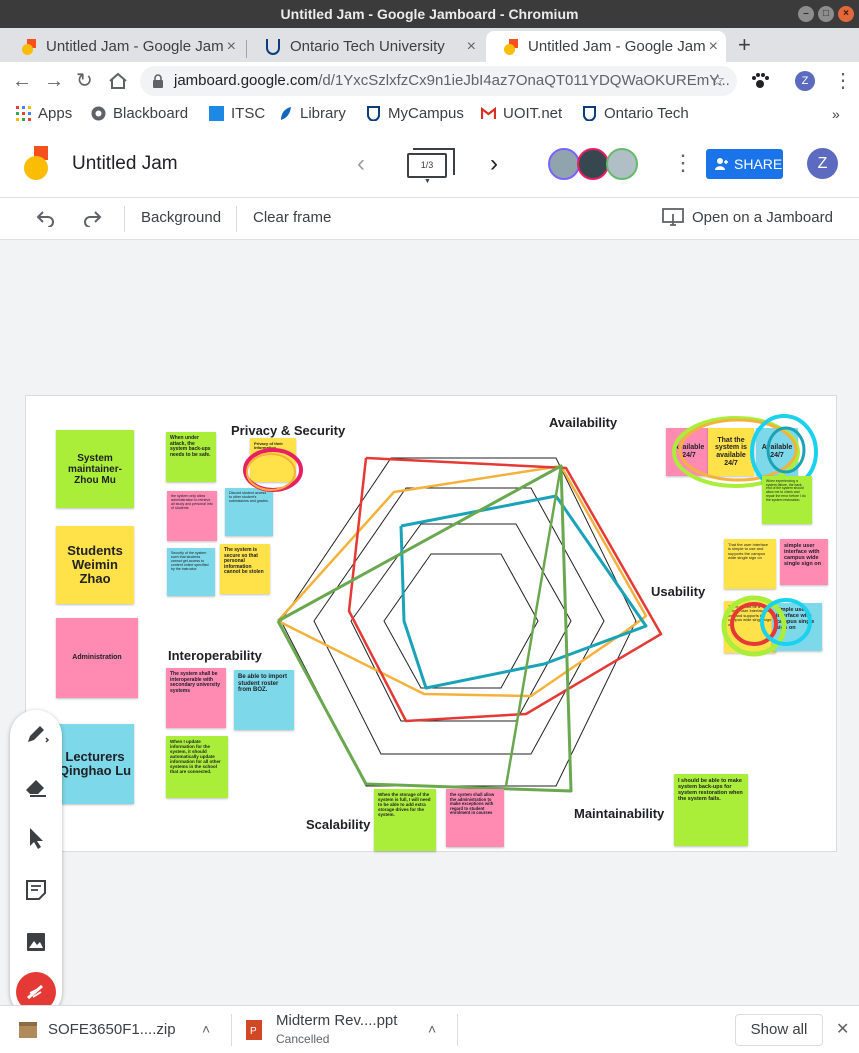 Image resolution: width=859 pixels, height=1053 pixels. Describe the element at coordinates (97, 658) in the screenshot. I see `sticky-administration: Administration` at that location.